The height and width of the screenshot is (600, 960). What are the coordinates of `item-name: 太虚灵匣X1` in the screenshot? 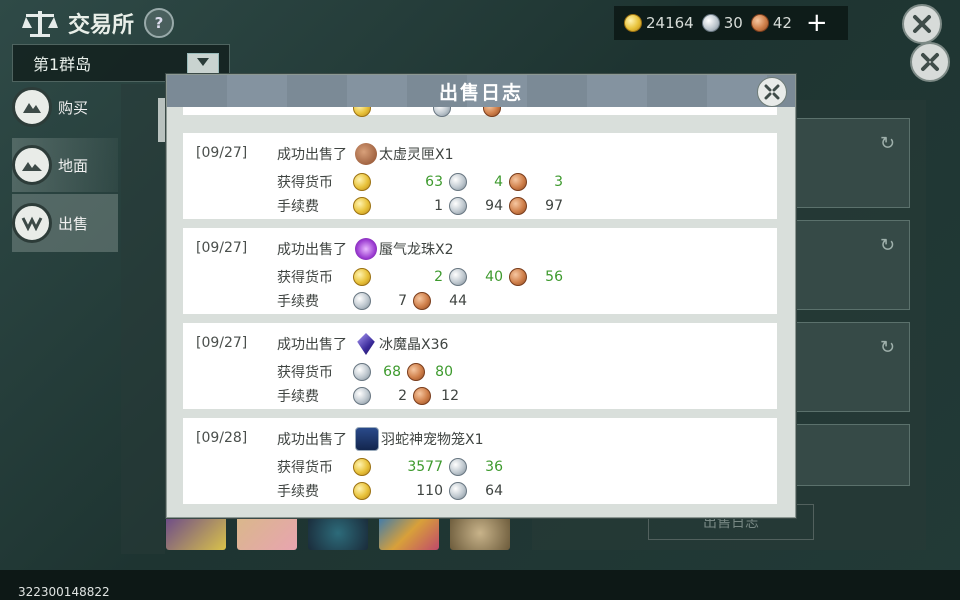 It's located at (416, 155).